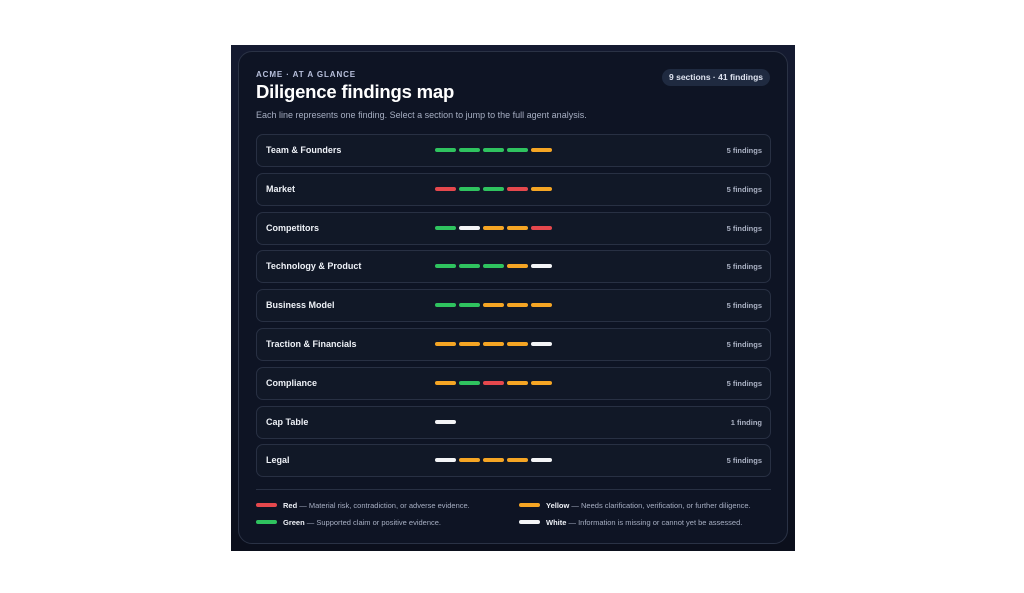 This screenshot has width=1024, height=593. I want to click on legend-swatch-white, so click(529, 522).